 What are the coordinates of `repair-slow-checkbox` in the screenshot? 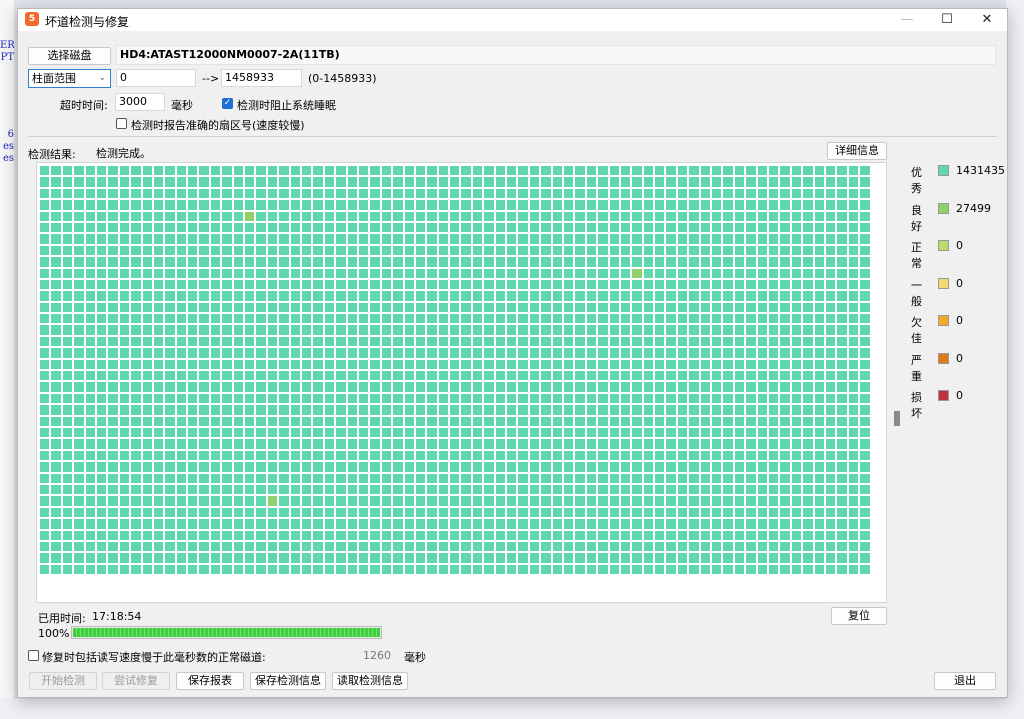 It's located at (33, 655).